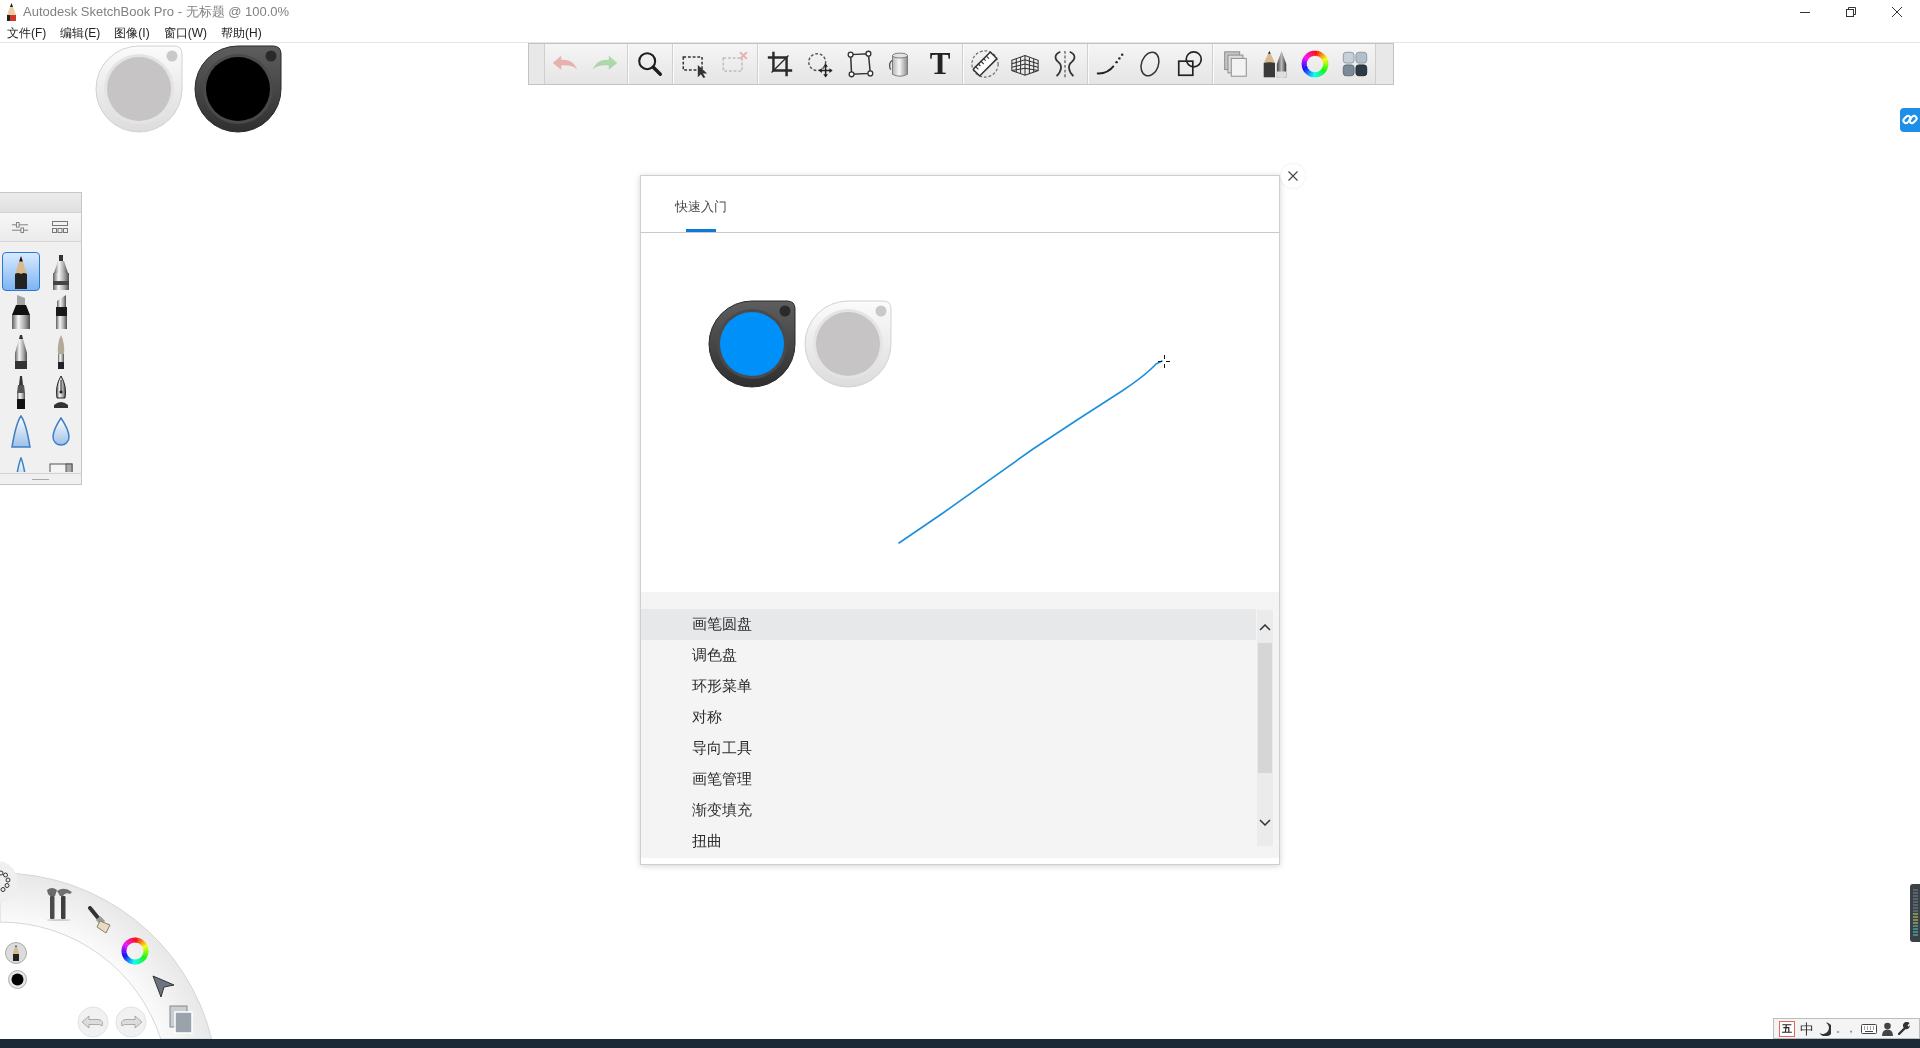 The height and width of the screenshot is (1048, 1920). I want to click on transform-icon, so click(860, 64).